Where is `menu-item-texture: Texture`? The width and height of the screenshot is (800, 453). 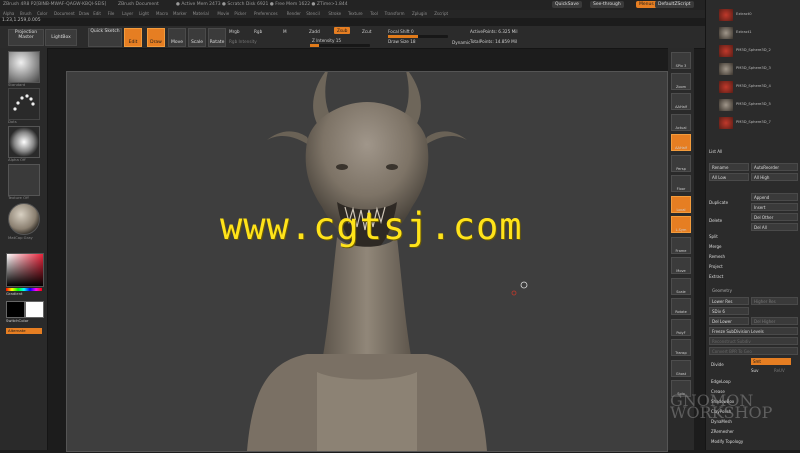
menu-item-texture: Texture is located at coordinates (355, 13).